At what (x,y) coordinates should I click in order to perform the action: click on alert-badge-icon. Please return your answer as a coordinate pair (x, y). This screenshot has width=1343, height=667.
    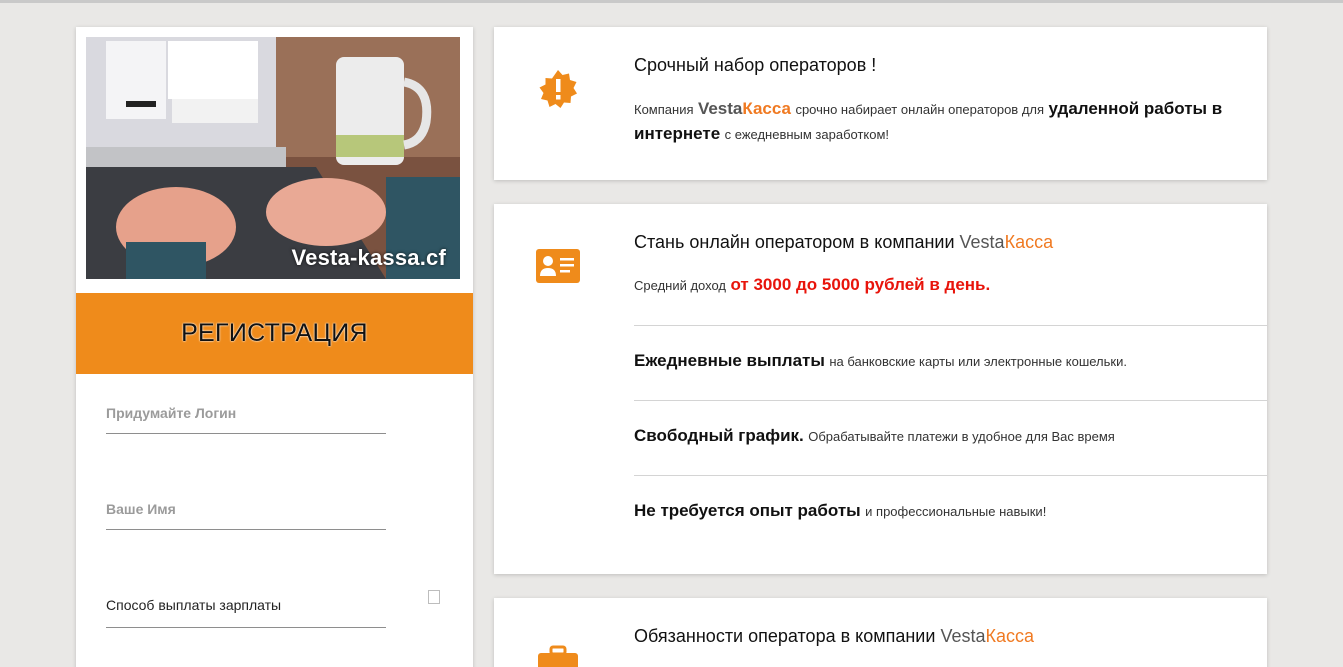
    Looking at the image, I should click on (558, 89).